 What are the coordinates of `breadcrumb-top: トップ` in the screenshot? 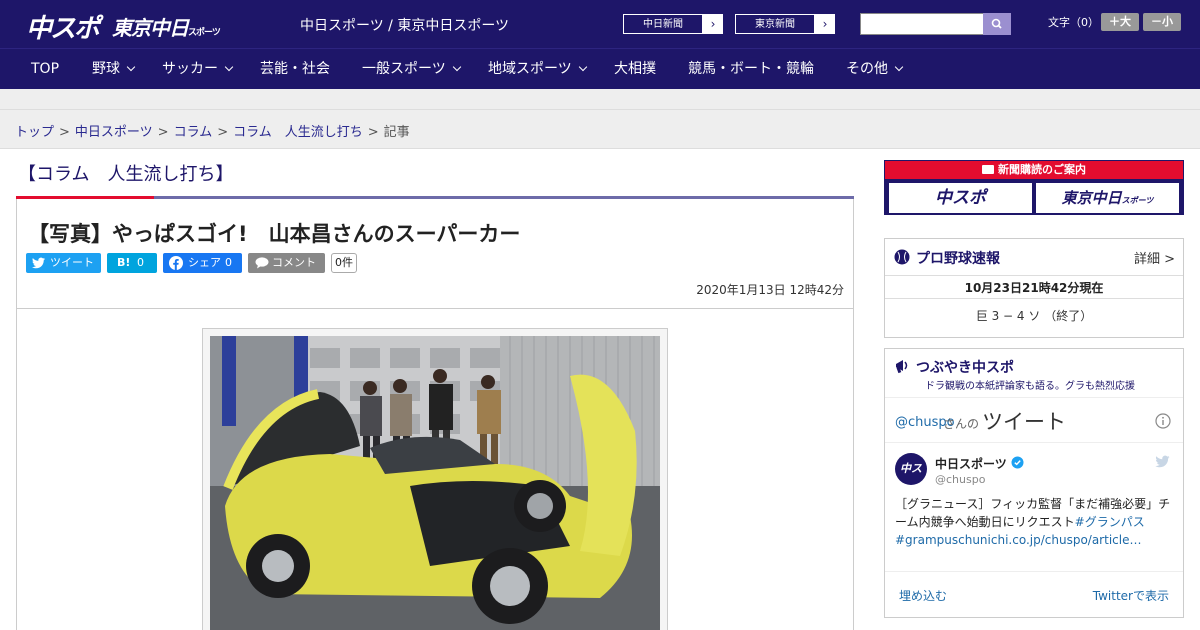 It's located at (34, 132).